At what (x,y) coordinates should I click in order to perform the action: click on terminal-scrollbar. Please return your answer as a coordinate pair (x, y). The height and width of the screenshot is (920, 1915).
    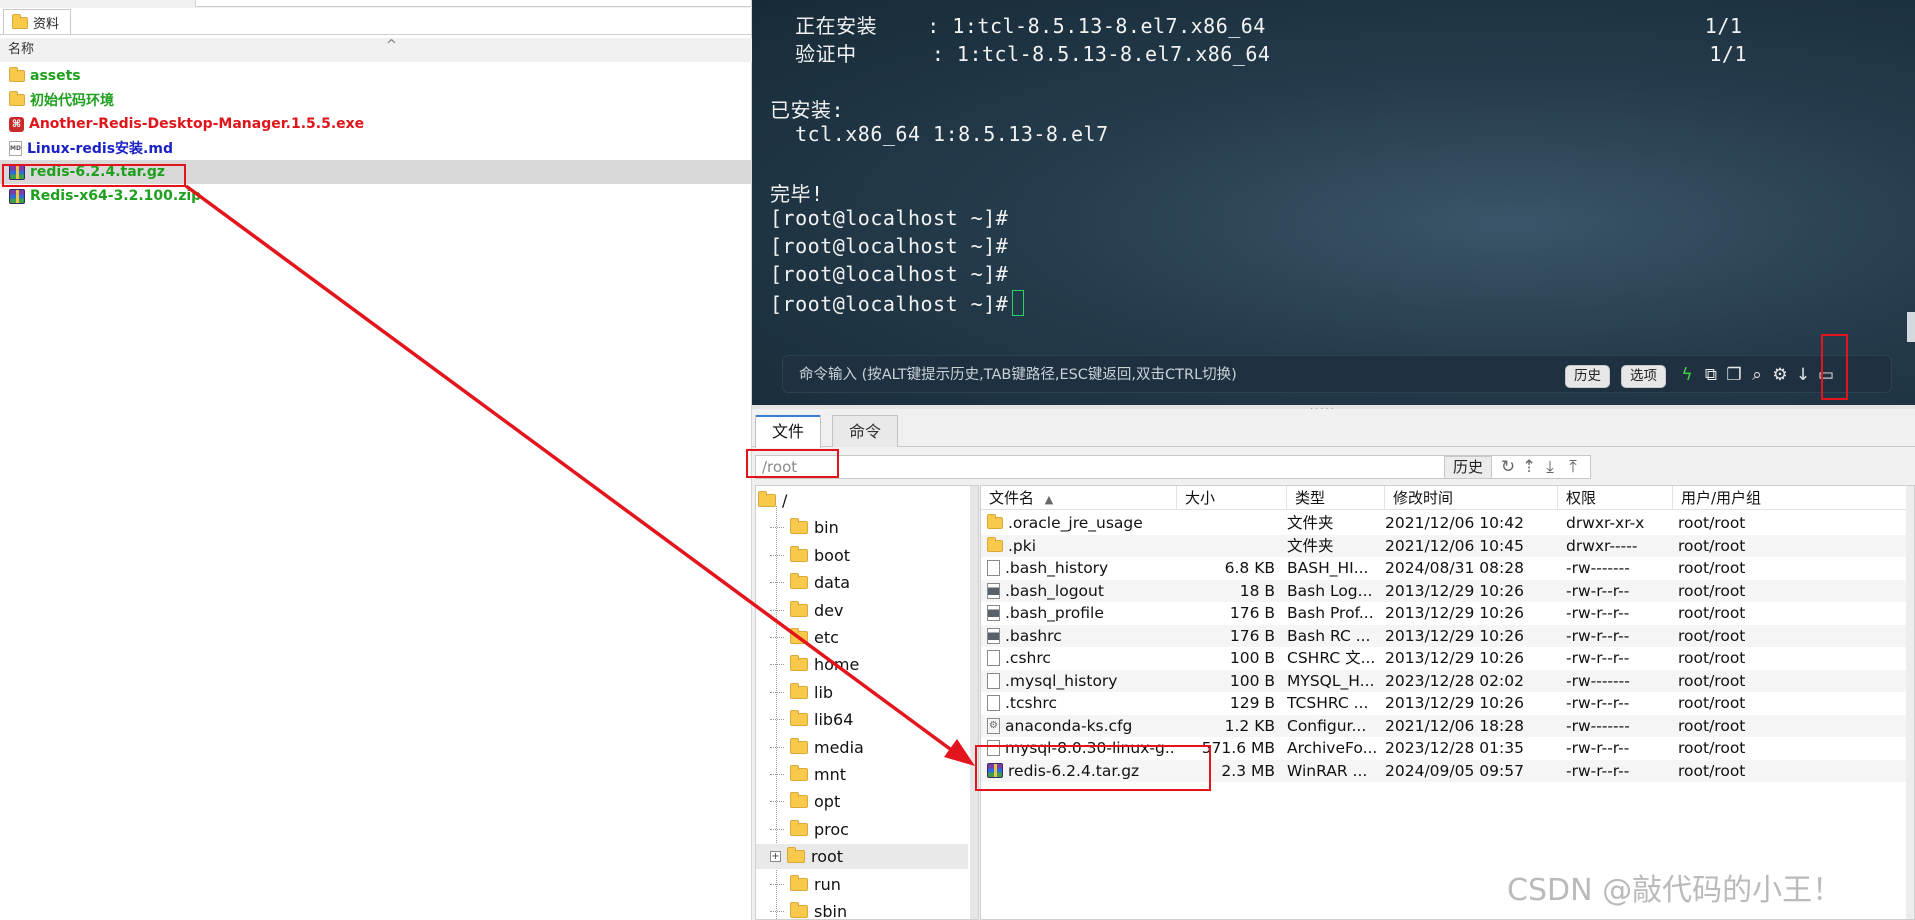
    Looking at the image, I should click on (1911, 327).